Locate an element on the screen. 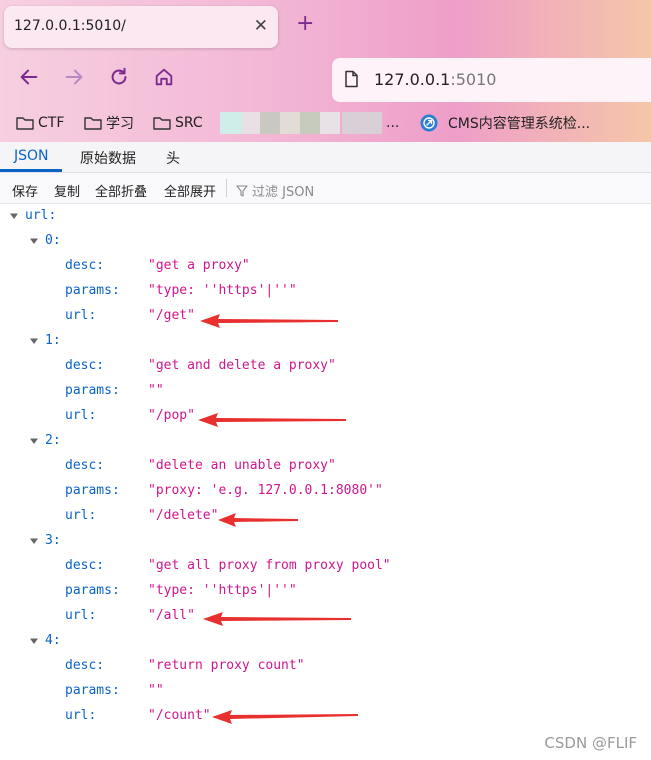 This screenshot has height=760, width=651. json-string-value: "get and delete a proxy" is located at coordinates (242, 365).